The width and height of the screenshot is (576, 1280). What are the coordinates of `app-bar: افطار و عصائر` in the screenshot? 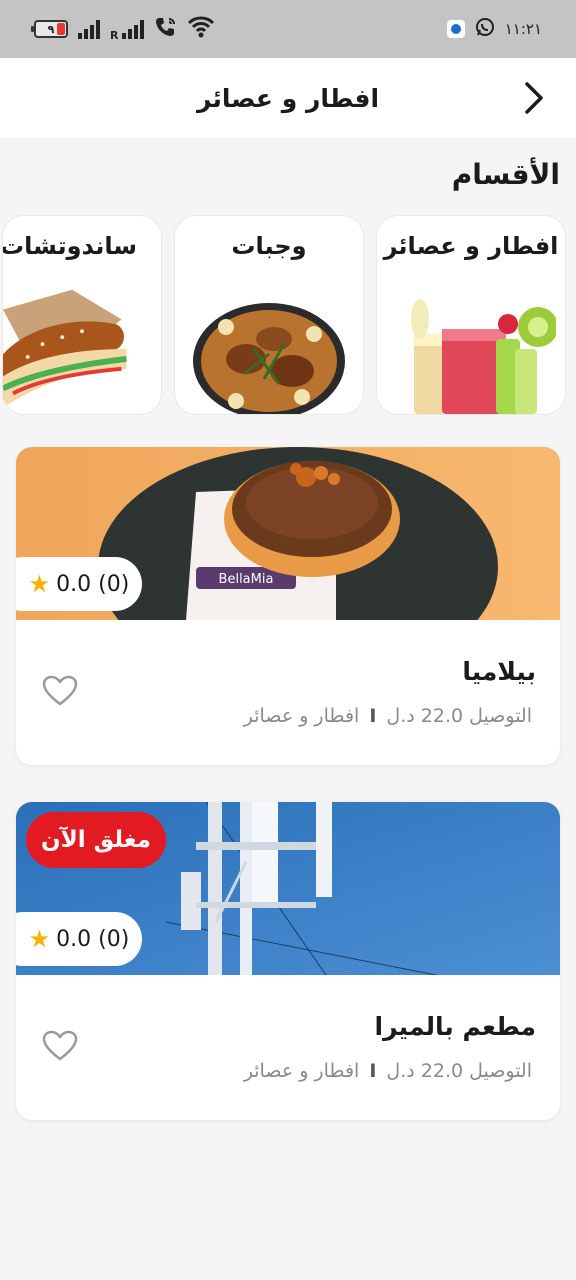 It's located at (288, 98).